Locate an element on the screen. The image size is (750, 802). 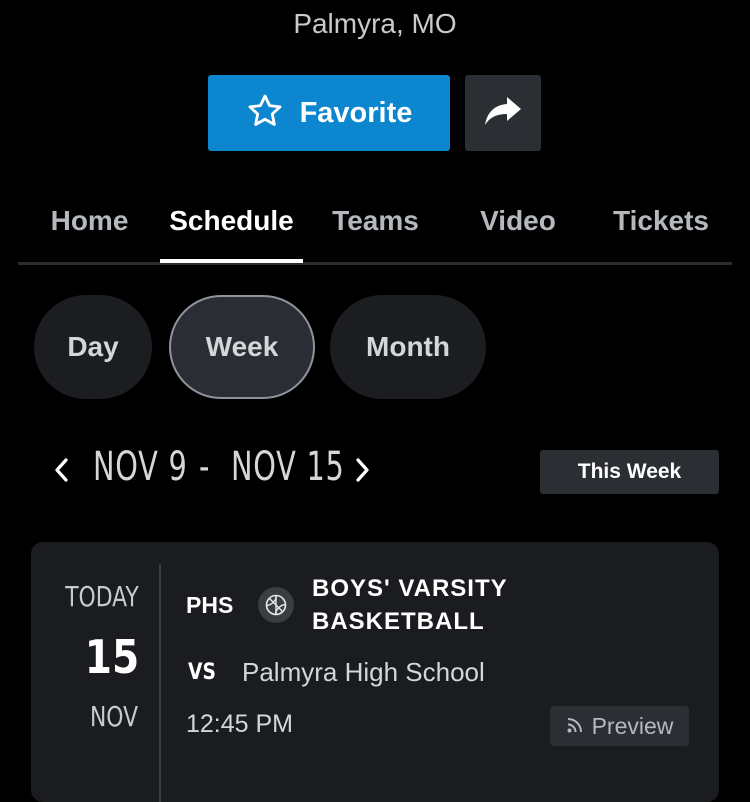
tab-video: Video is located at coordinates (518, 226).